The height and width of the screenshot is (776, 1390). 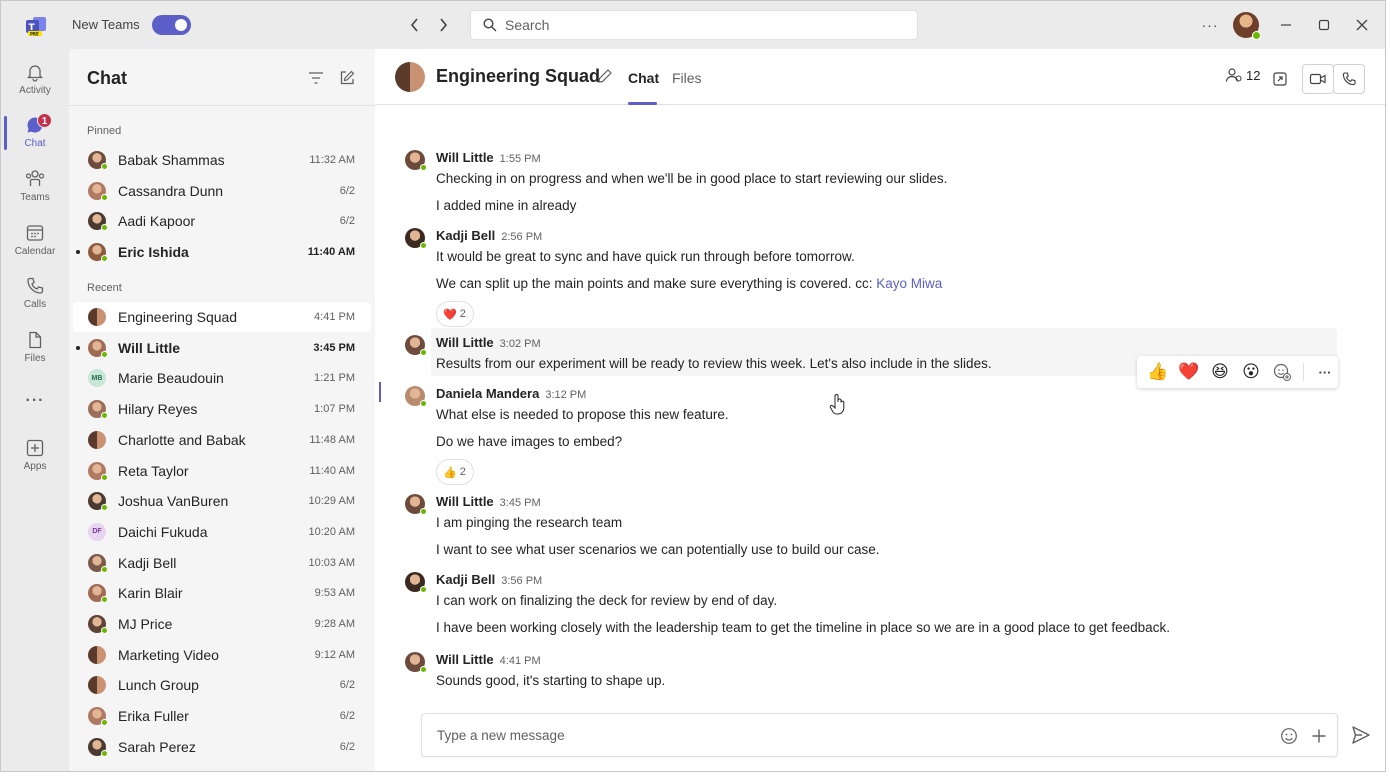 What do you see at coordinates (35, 293) in the screenshot?
I see `rail-item-calls: Calls` at bounding box center [35, 293].